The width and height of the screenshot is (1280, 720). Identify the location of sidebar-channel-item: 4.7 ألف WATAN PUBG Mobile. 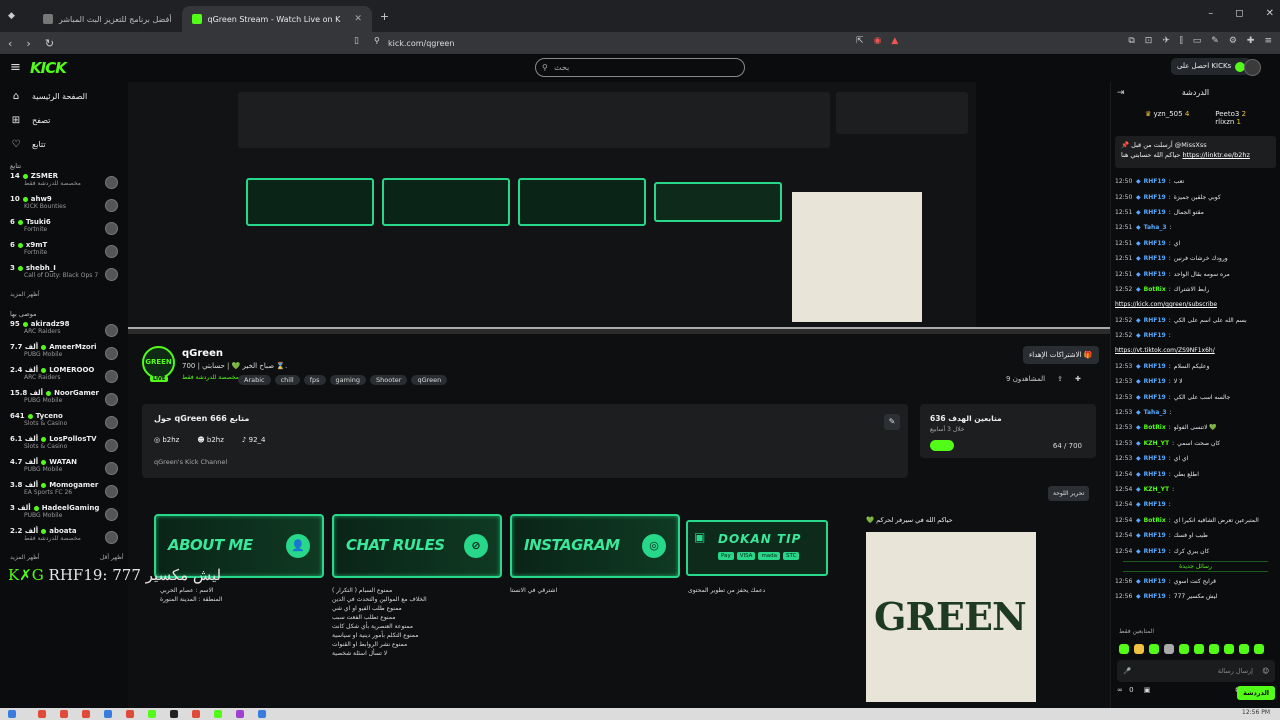
(64, 469).